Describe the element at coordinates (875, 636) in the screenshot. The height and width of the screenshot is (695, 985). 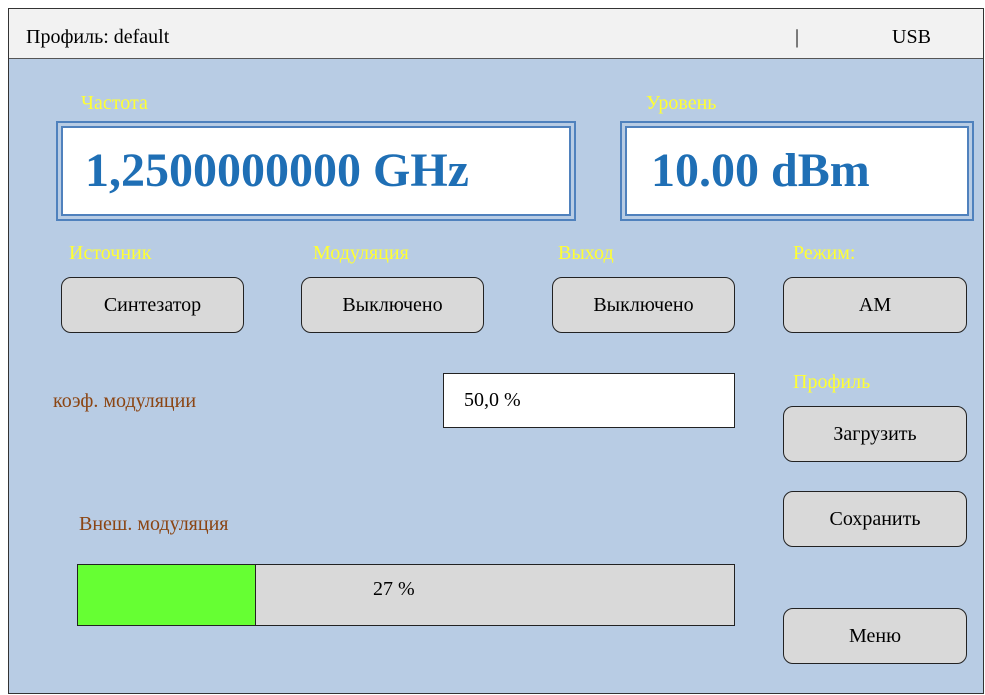
I see `menu-button: Меню` at that location.